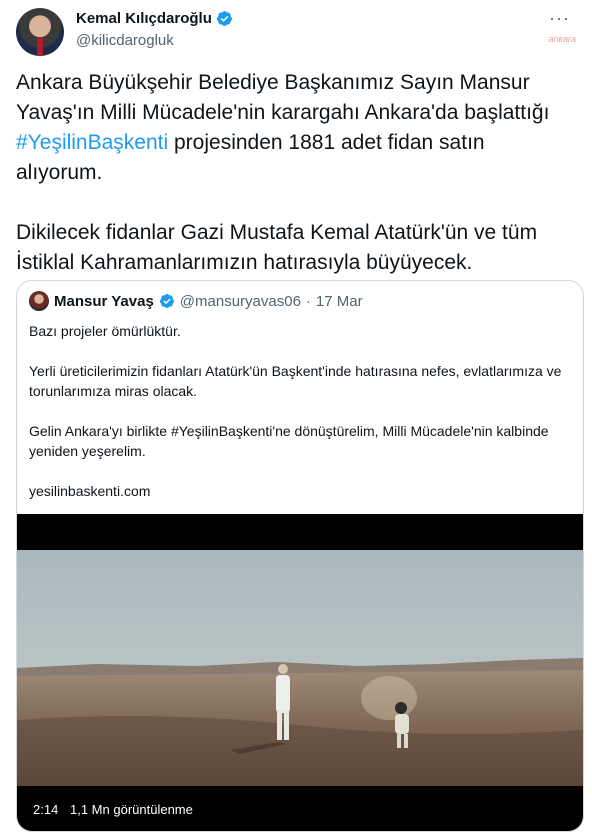  What do you see at coordinates (131, 809) in the screenshot?
I see `video-views: 1,1 Mn görüntülenme` at bounding box center [131, 809].